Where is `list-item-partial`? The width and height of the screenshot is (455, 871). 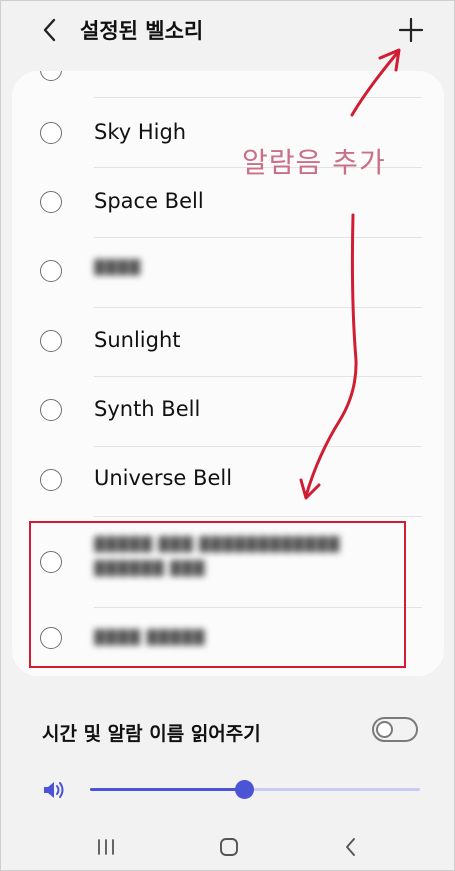
list-item-partial is located at coordinates (228, 82).